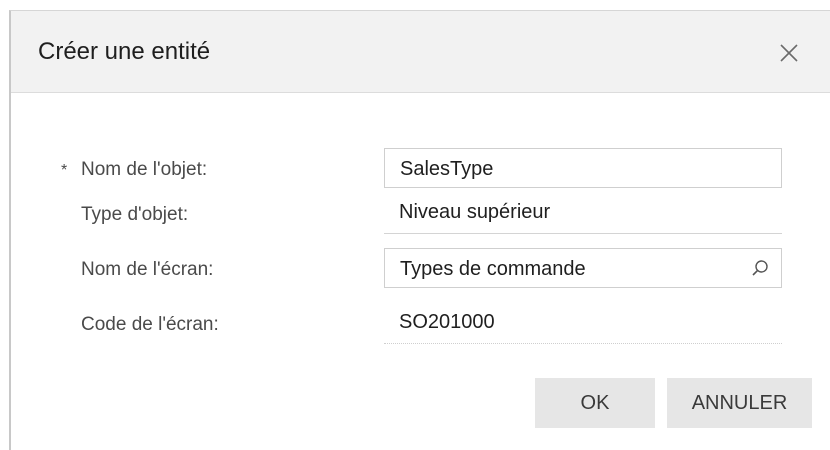 Image resolution: width=830 pixels, height=450 pixels. I want to click on screen-name-label: Nom de l'écran:, so click(147, 269).